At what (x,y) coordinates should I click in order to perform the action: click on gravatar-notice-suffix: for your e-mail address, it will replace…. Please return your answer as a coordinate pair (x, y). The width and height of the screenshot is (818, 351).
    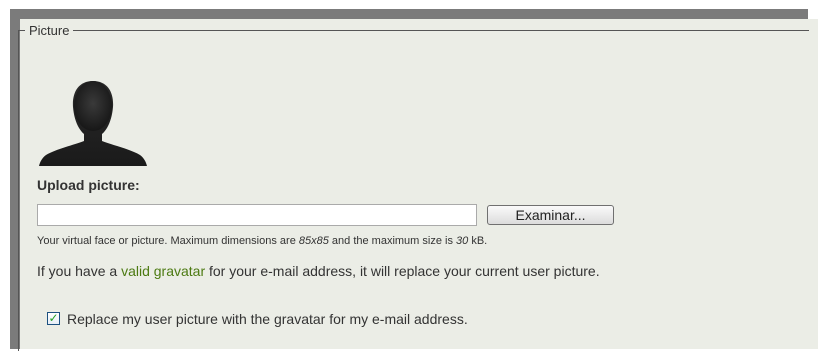
    Looking at the image, I should click on (402, 271).